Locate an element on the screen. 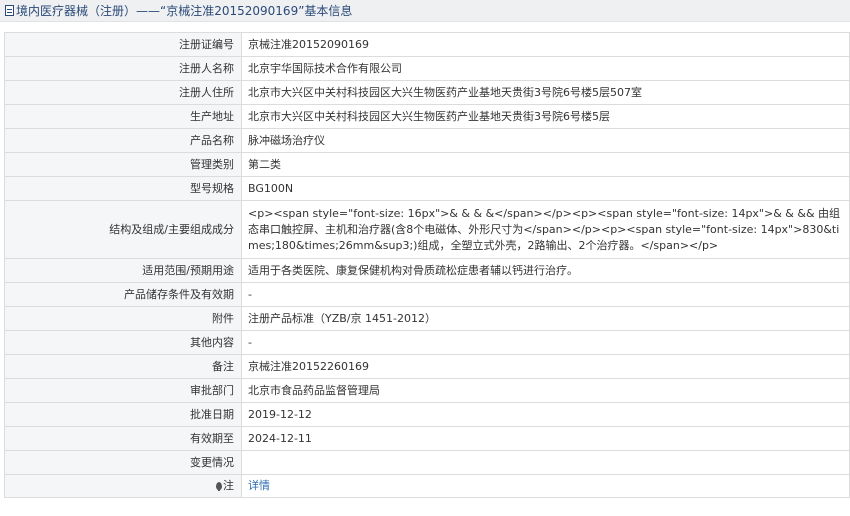  table-row: 注册人名称 北京宇华国际技术合作有限公司 is located at coordinates (427, 68).